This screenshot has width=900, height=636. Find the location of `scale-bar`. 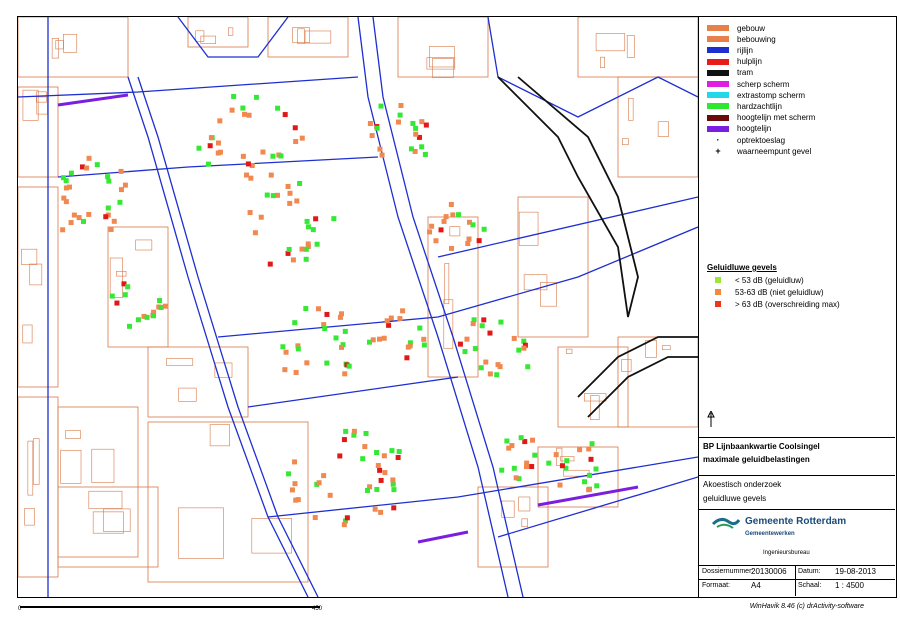

scale-bar is located at coordinates (170, 605).